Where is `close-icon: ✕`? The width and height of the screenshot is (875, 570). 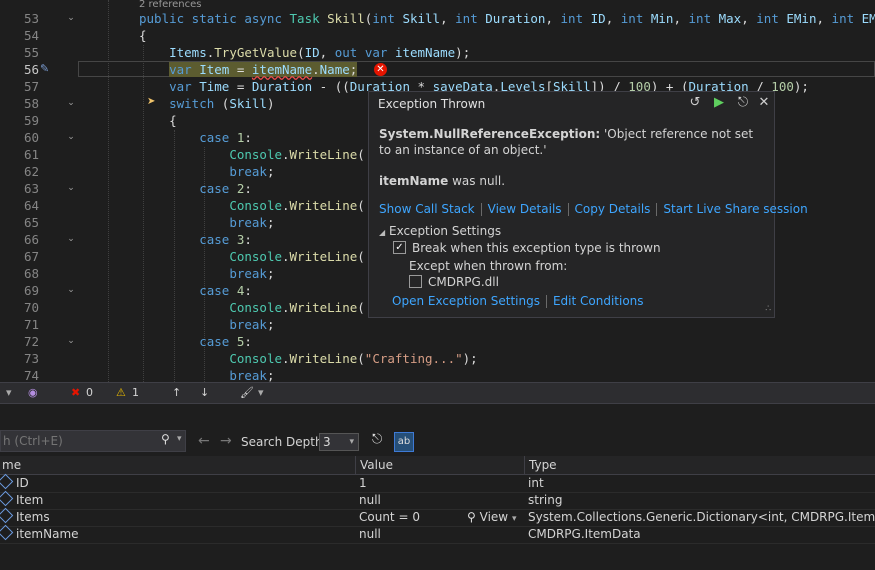
close-icon: ✕ is located at coordinates (764, 103).